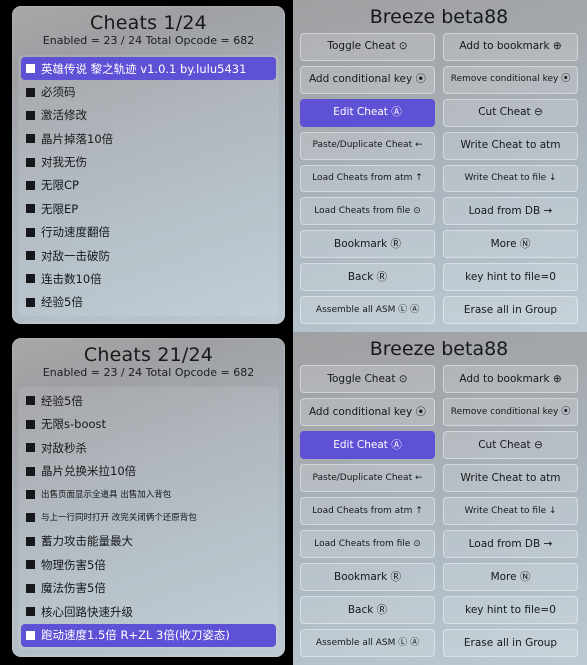 Image resolution: width=587 pixels, height=665 pixels. What do you see at coordinates (148, 232) in the screenshot?
I see `cheat-list-item: 行动速度翻倍` at bounding box center [148, 232].